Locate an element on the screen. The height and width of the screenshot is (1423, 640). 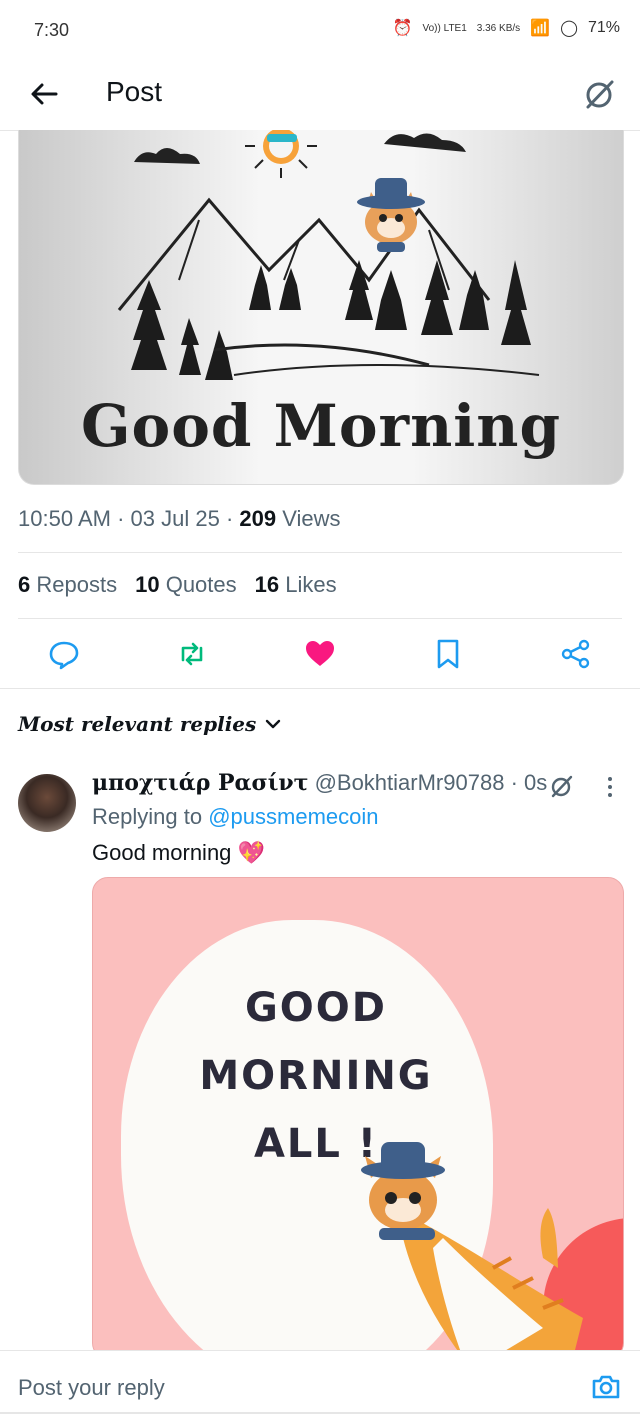
more-options-icon is located at coordinates (610, 787).